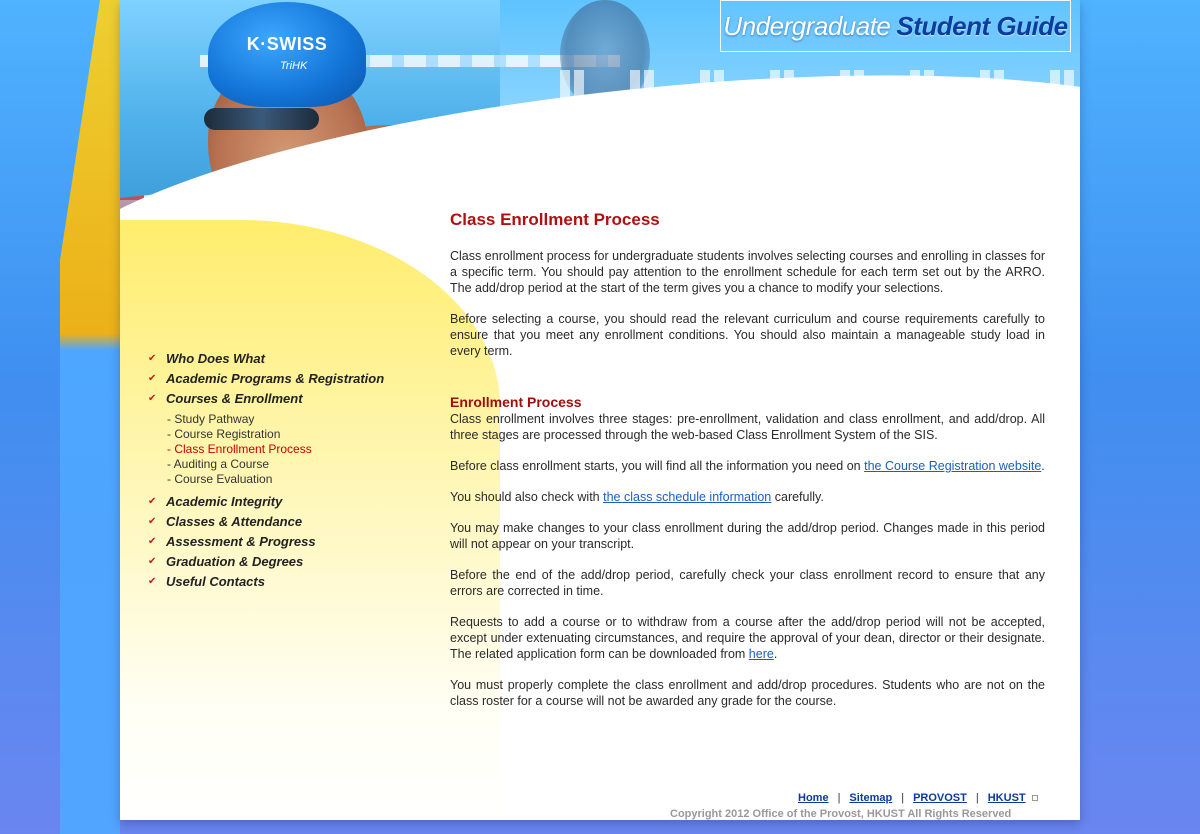 The height and width of the screenshot is (834, 1200). What do you see at coordinates (234, 521) in the screenshot?
I see `nav-item-label: Classes & Attendance` at bounding box center [234, 521].